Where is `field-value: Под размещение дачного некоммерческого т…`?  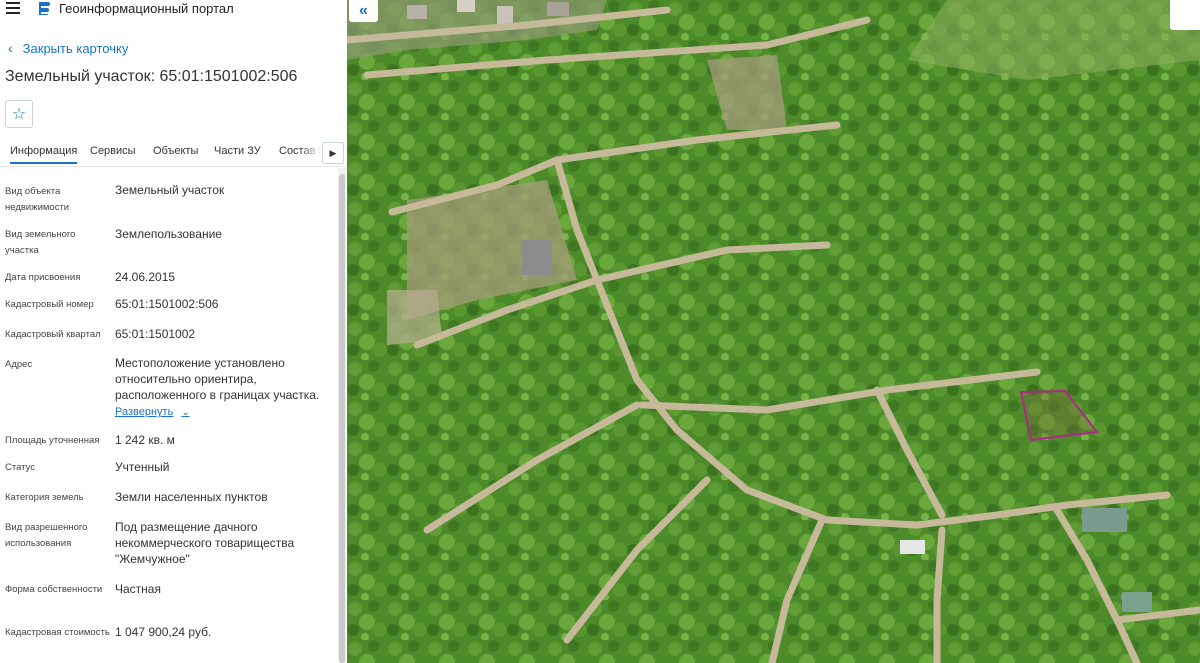 field-value: Под размещение дачного некоммерческого т… is located at coordinates (205, 543).